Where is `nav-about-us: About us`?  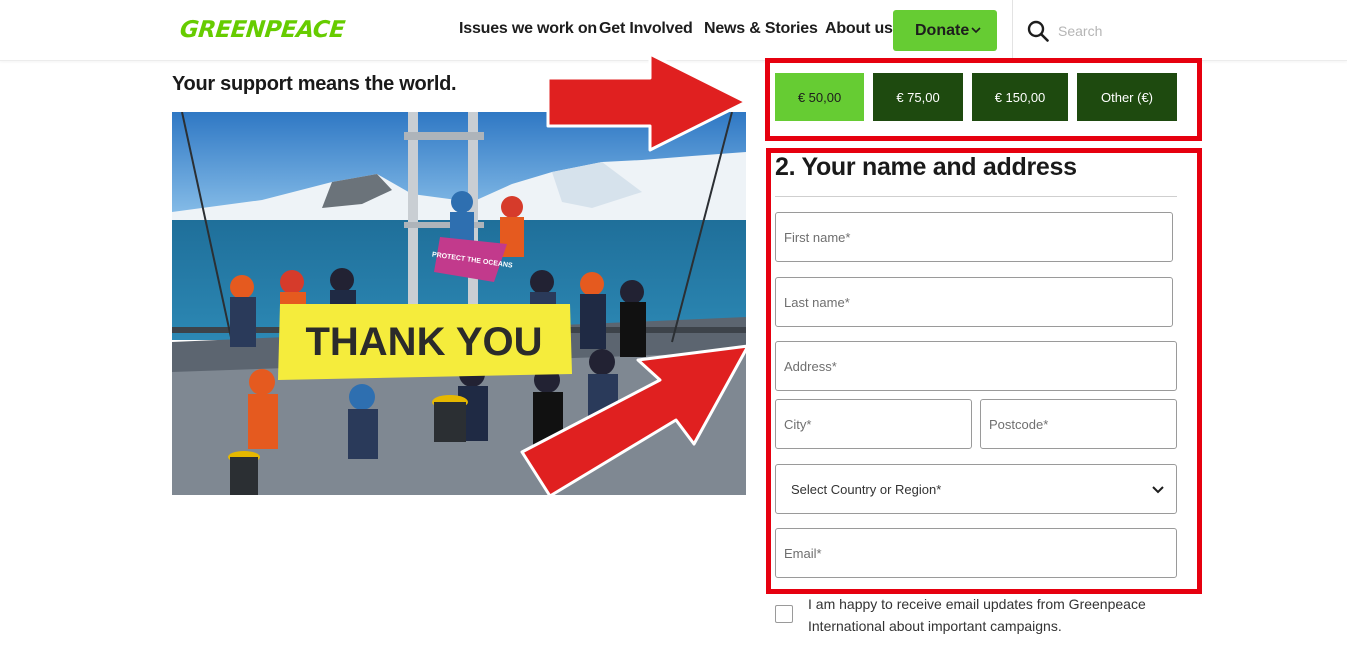 nav-about-us: About us is located at coordinates (859, 29).